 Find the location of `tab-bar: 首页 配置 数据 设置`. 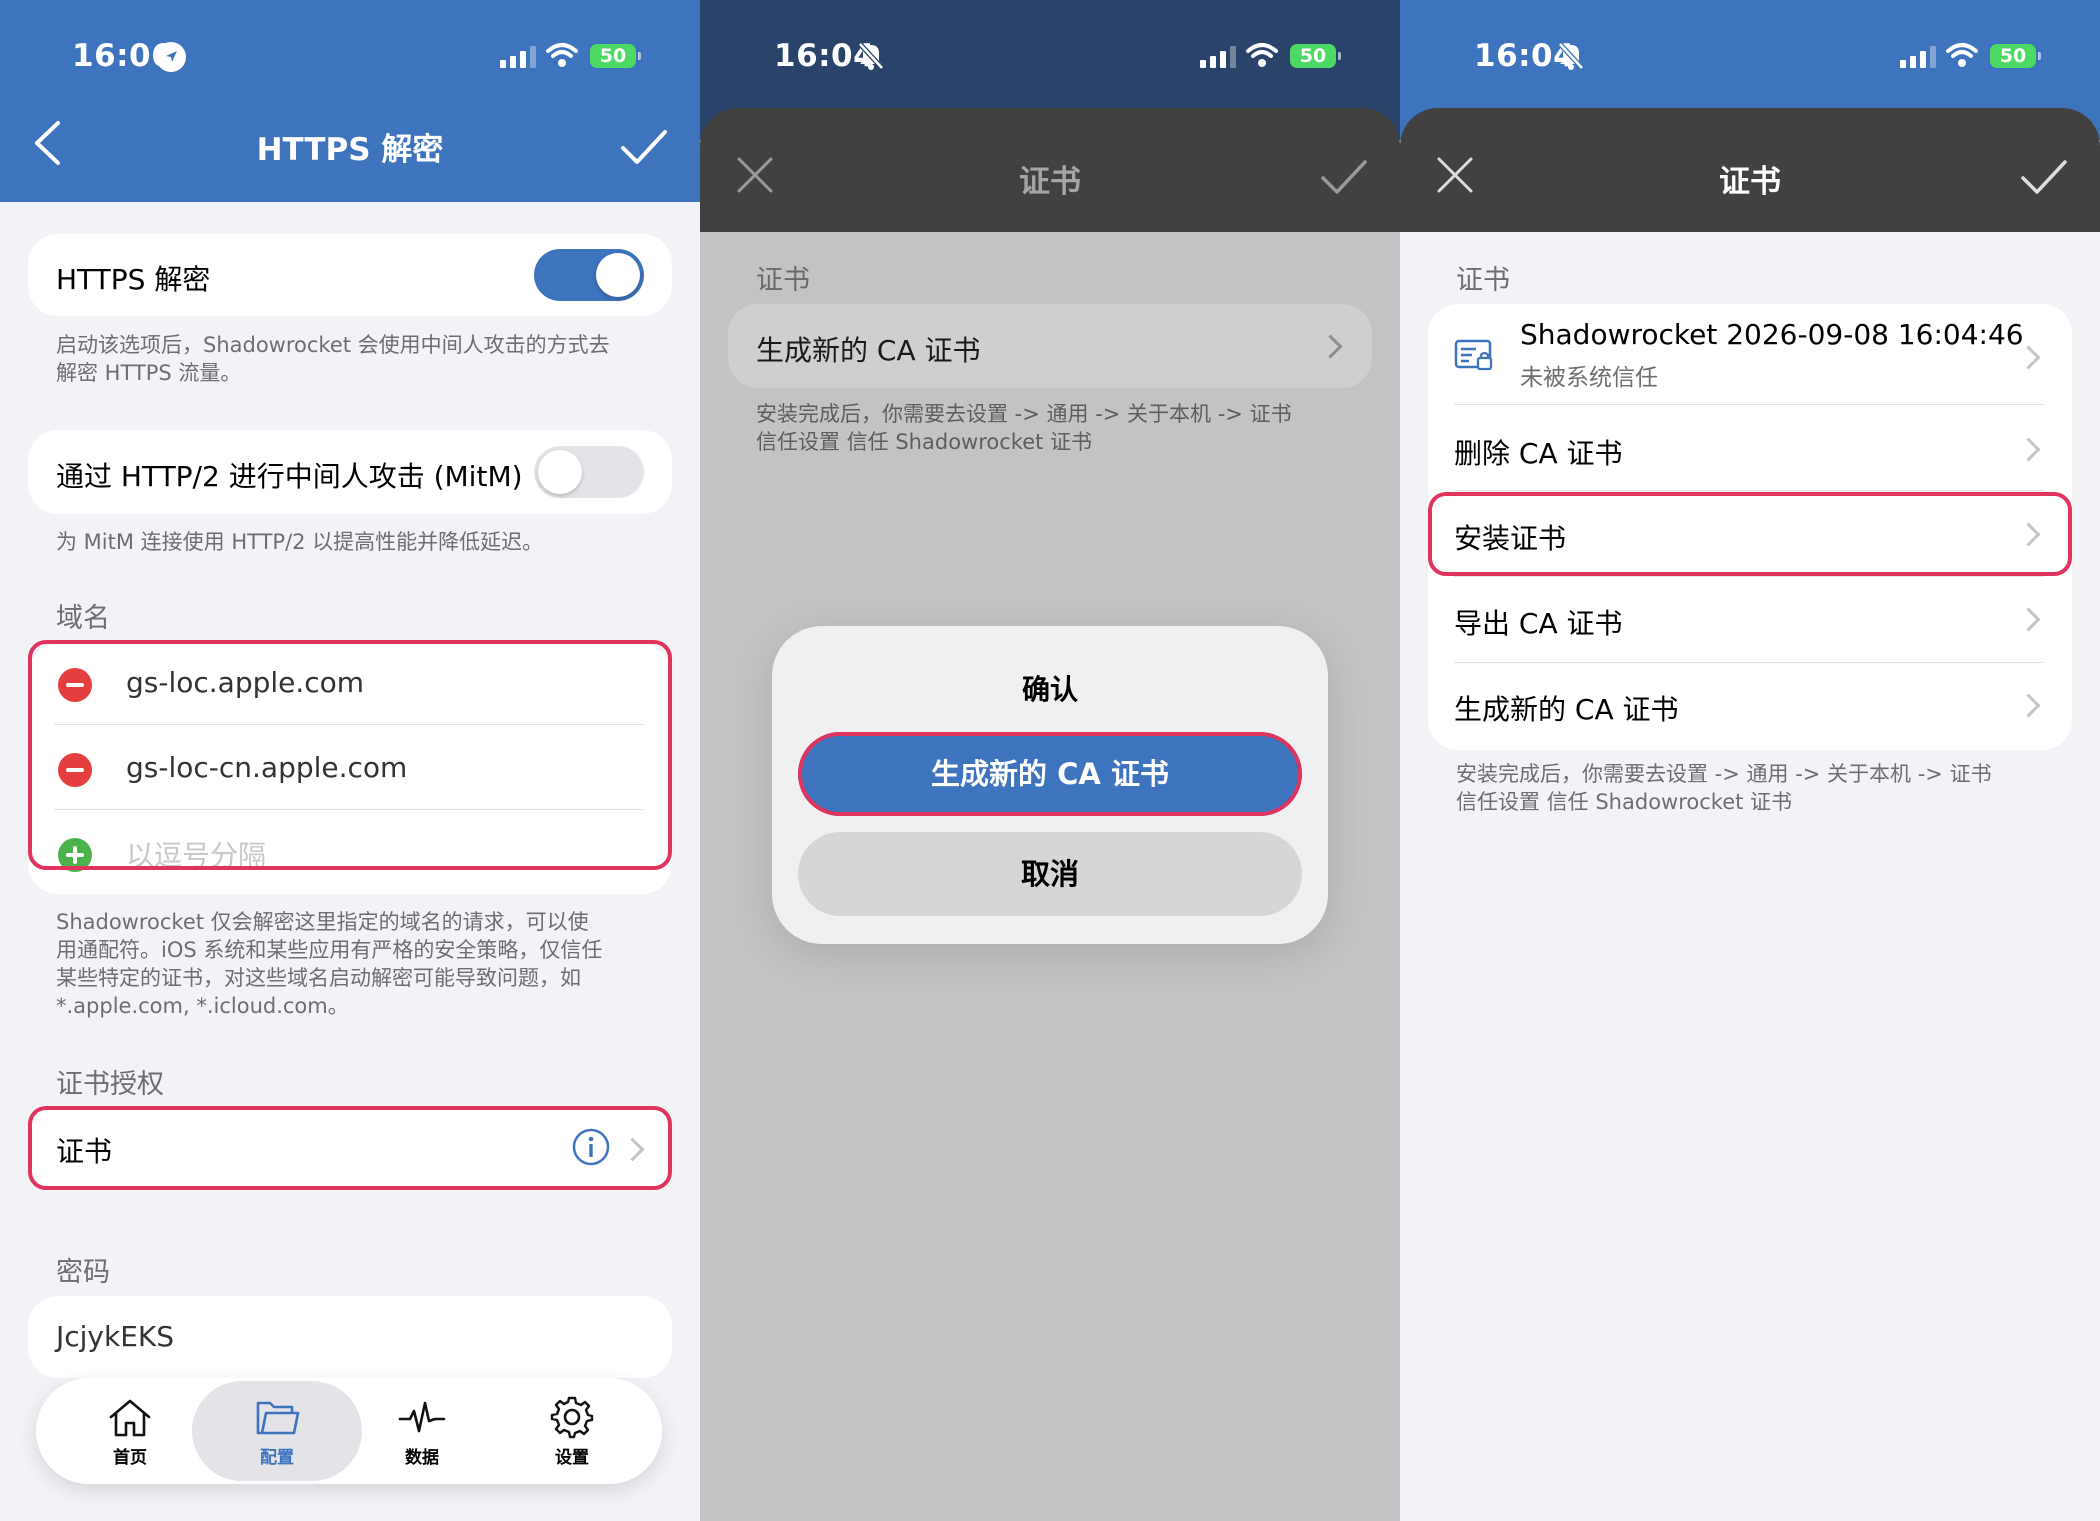

tab-bar: 首页 配置 数据 设置 is located at coordinates (349, 1431).